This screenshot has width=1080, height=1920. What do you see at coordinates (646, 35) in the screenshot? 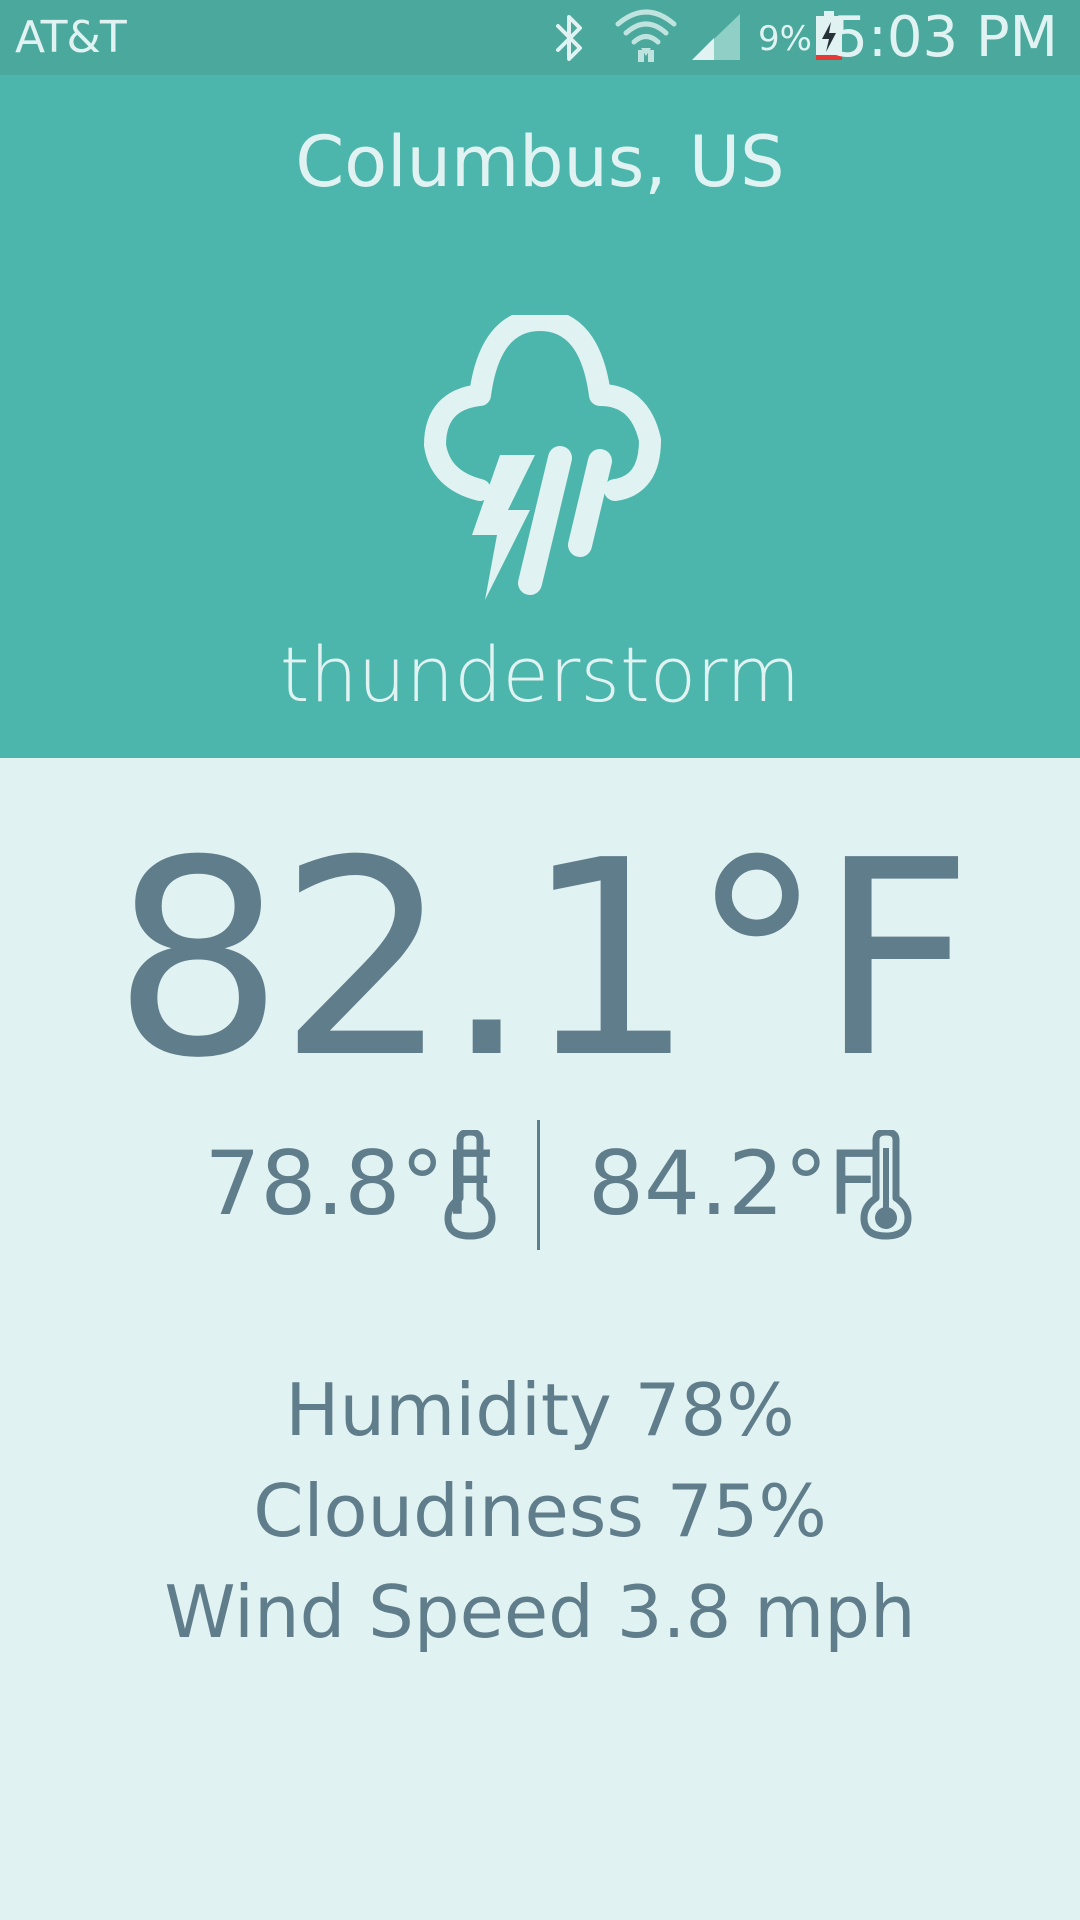
I see `wifi-icon` at bounding box center [646, 35].